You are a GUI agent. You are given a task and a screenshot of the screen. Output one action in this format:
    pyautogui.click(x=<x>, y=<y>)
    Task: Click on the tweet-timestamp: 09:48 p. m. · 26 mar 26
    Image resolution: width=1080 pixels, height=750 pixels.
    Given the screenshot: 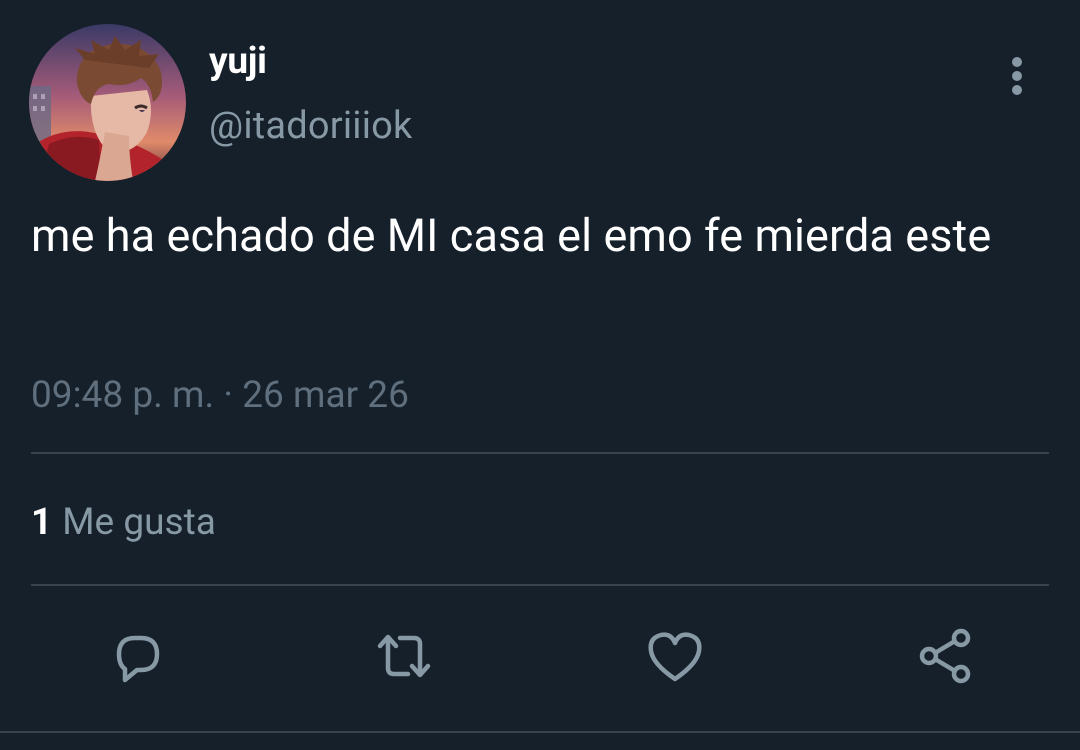 What is the action you would take?
    pyautogui.click(x=220, y=396)
    